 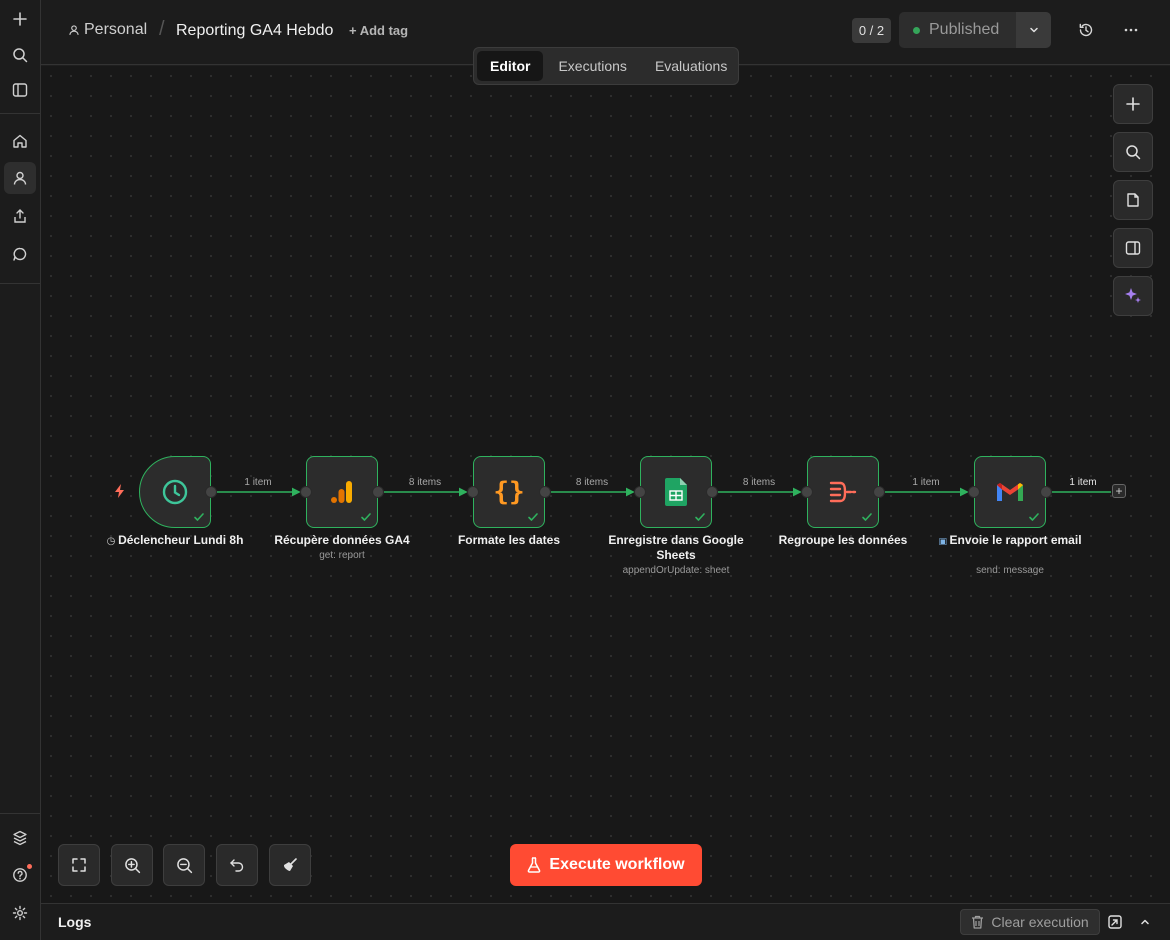 What do you see at coordinates (1119, 491) in the screenshot?
I see `add-node-plus-icon: +` at bounding box center [1119, 491].